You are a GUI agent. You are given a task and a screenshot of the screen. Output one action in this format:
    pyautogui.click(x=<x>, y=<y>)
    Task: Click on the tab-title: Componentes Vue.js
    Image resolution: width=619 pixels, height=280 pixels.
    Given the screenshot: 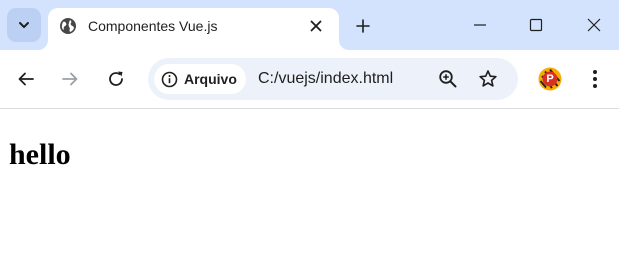 What is the action you would take?
    pyautogui.click(x=153, y=26)
    